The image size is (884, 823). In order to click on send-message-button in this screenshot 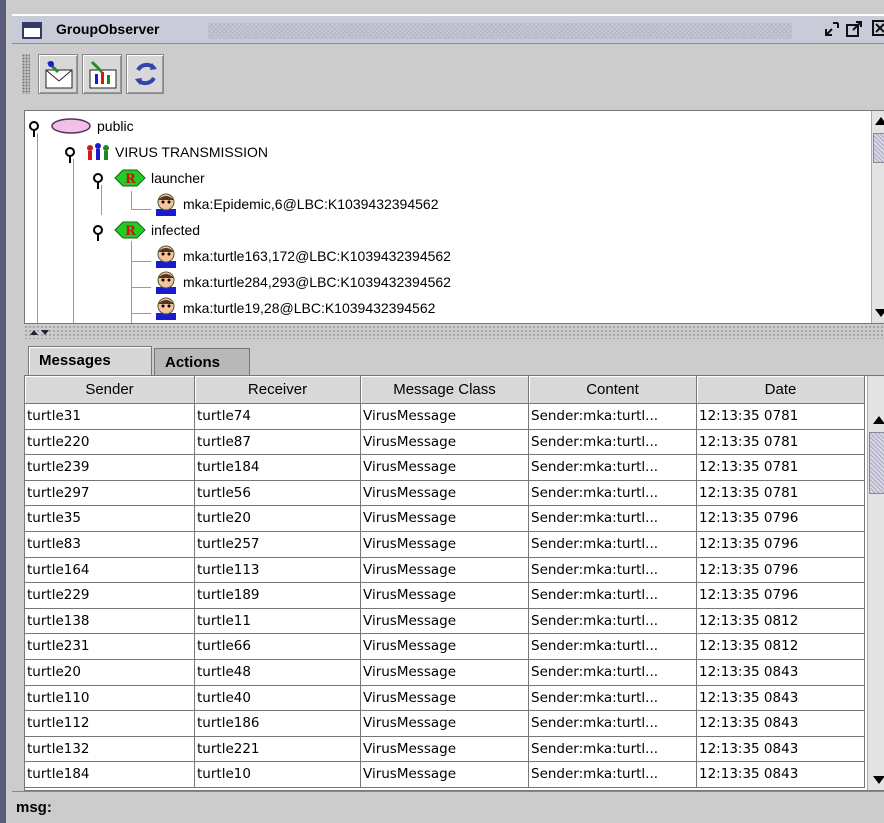, I will do `click(58, 74)`.